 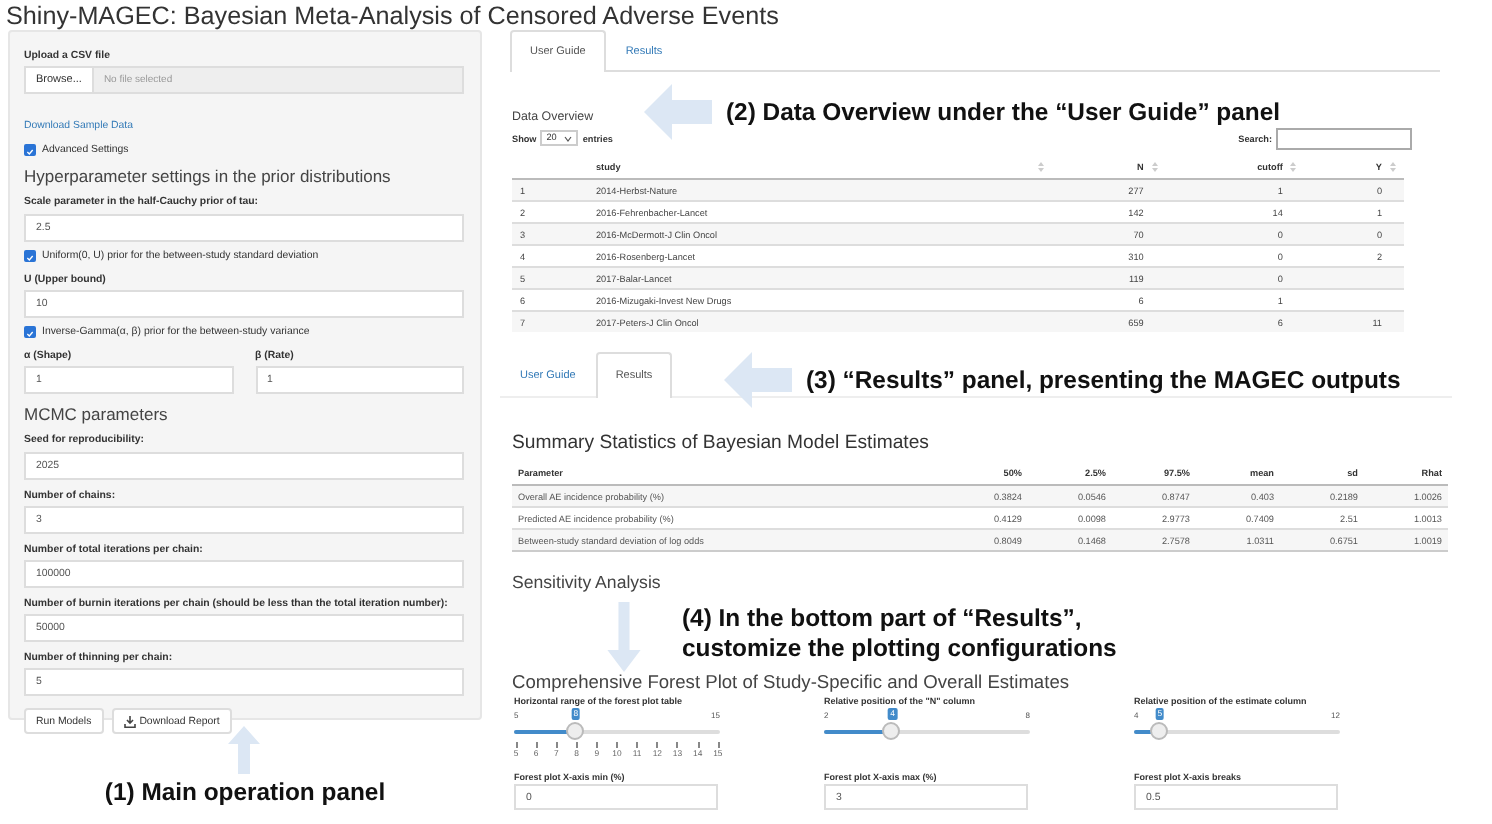 What do you see at coordinates (792, 684) in the screenshot?
I see `section-title: Comprehensive Forest Plot of Study-Specific and Overall Estimates` at bounding box center [792, 684].